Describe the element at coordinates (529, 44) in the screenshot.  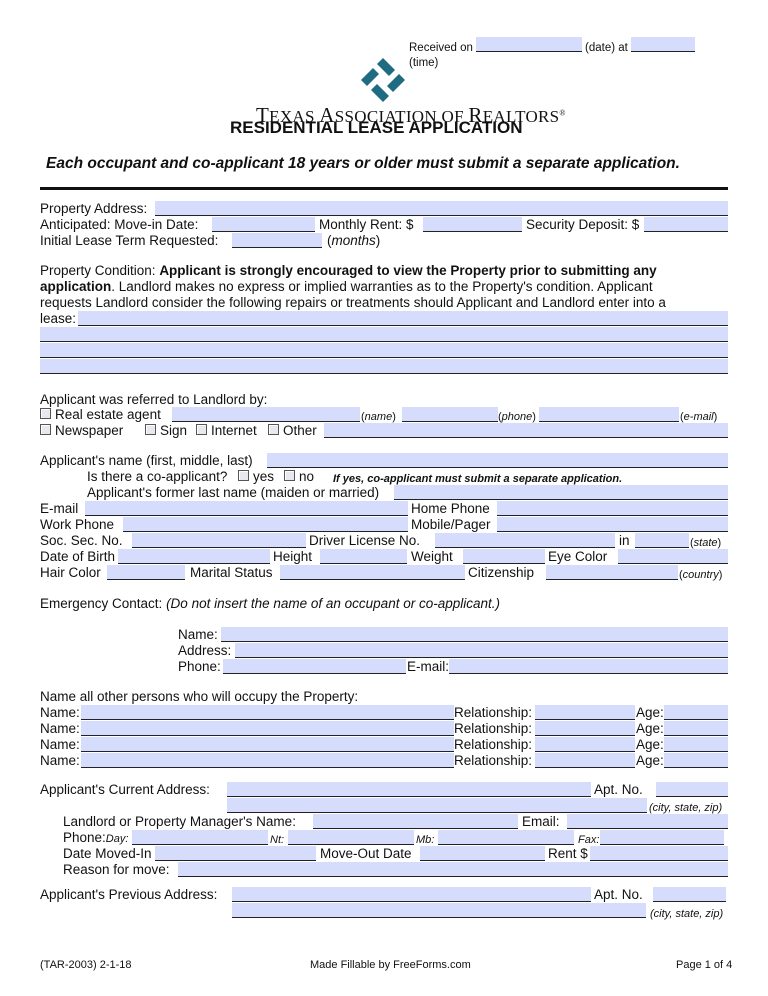
I see `received-date-field` at that location.